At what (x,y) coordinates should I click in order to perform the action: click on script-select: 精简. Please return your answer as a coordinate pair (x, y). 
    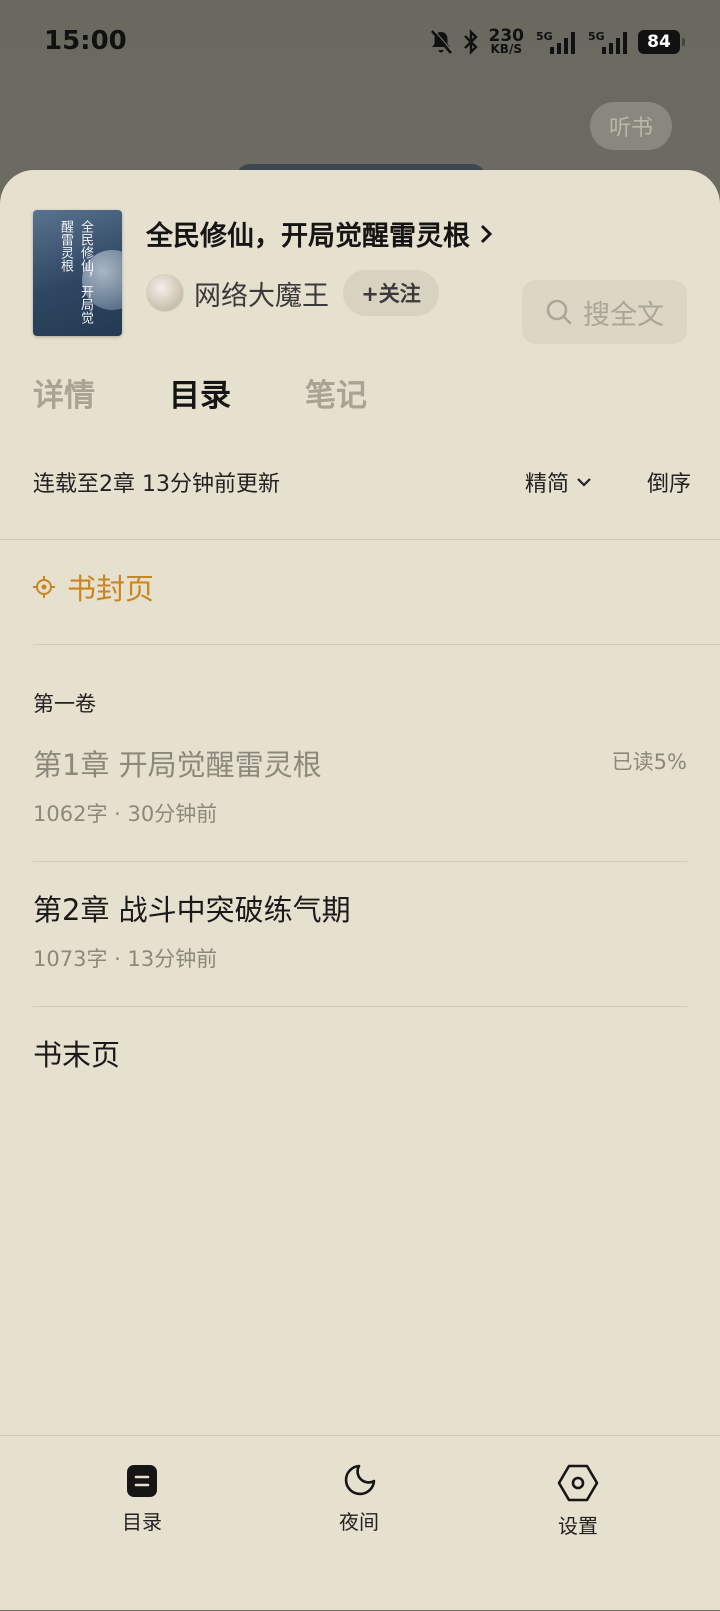
    Looking at the image, I should click on (559, 482).